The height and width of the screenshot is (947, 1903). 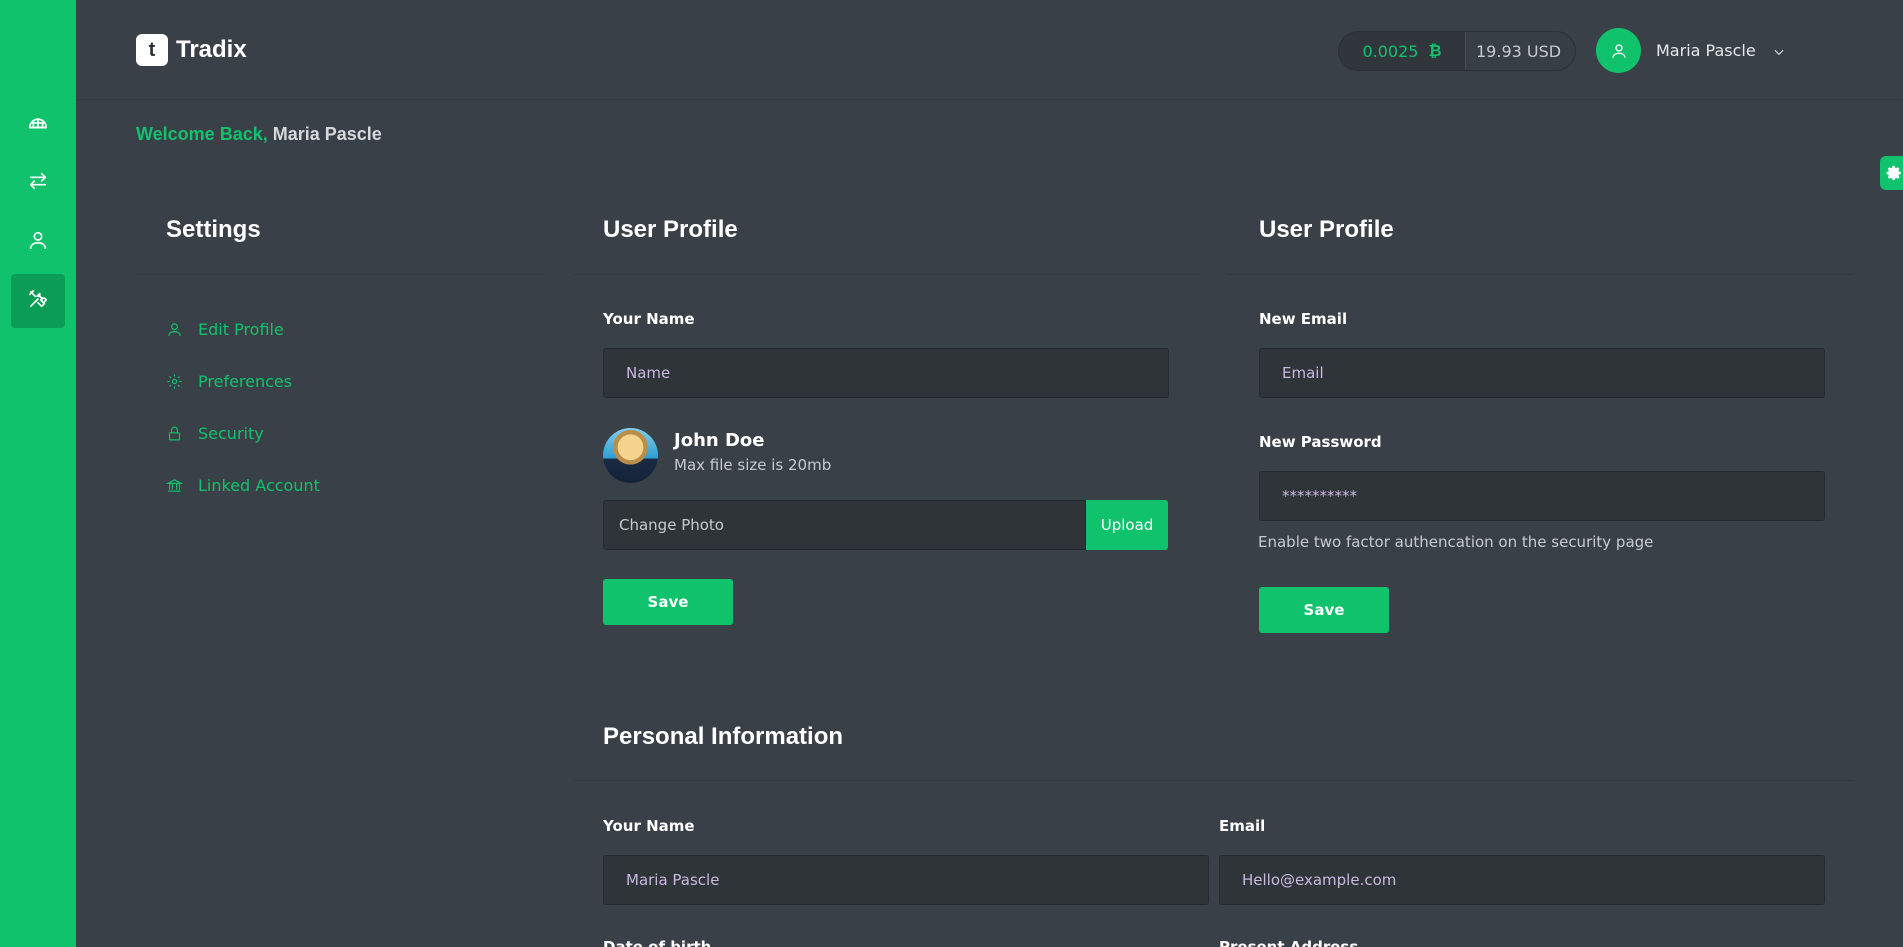 I want to click on menu-linked-account: Linked Account, so click(x=243, y=485).